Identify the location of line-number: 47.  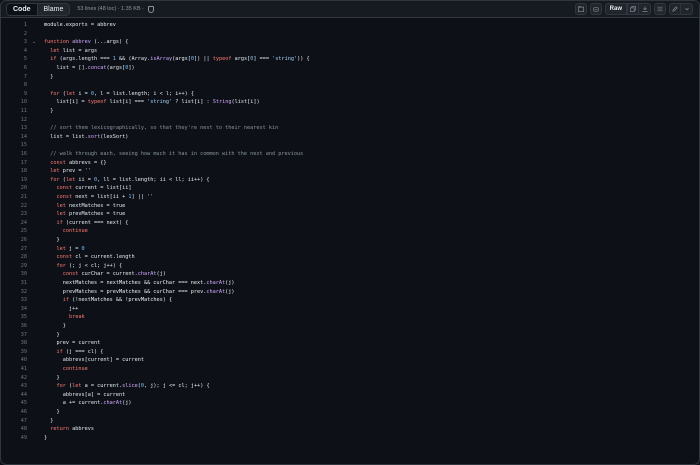
(14, 421).